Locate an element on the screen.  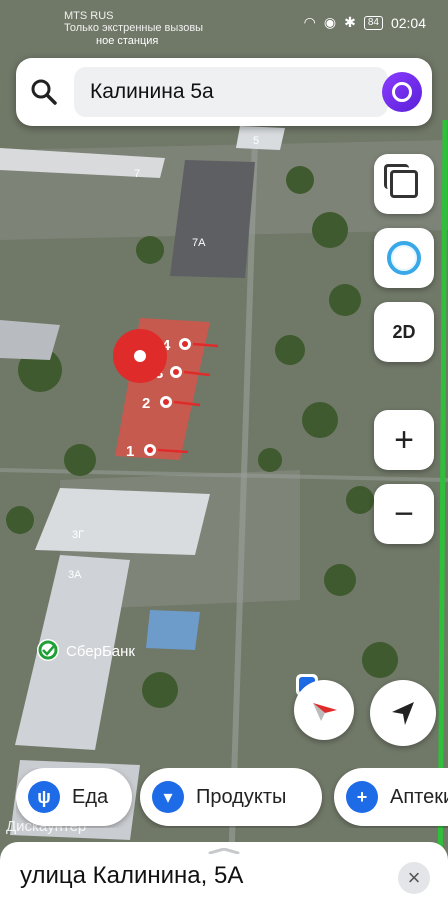
panorama-icon is located at coordinates (404, 258).